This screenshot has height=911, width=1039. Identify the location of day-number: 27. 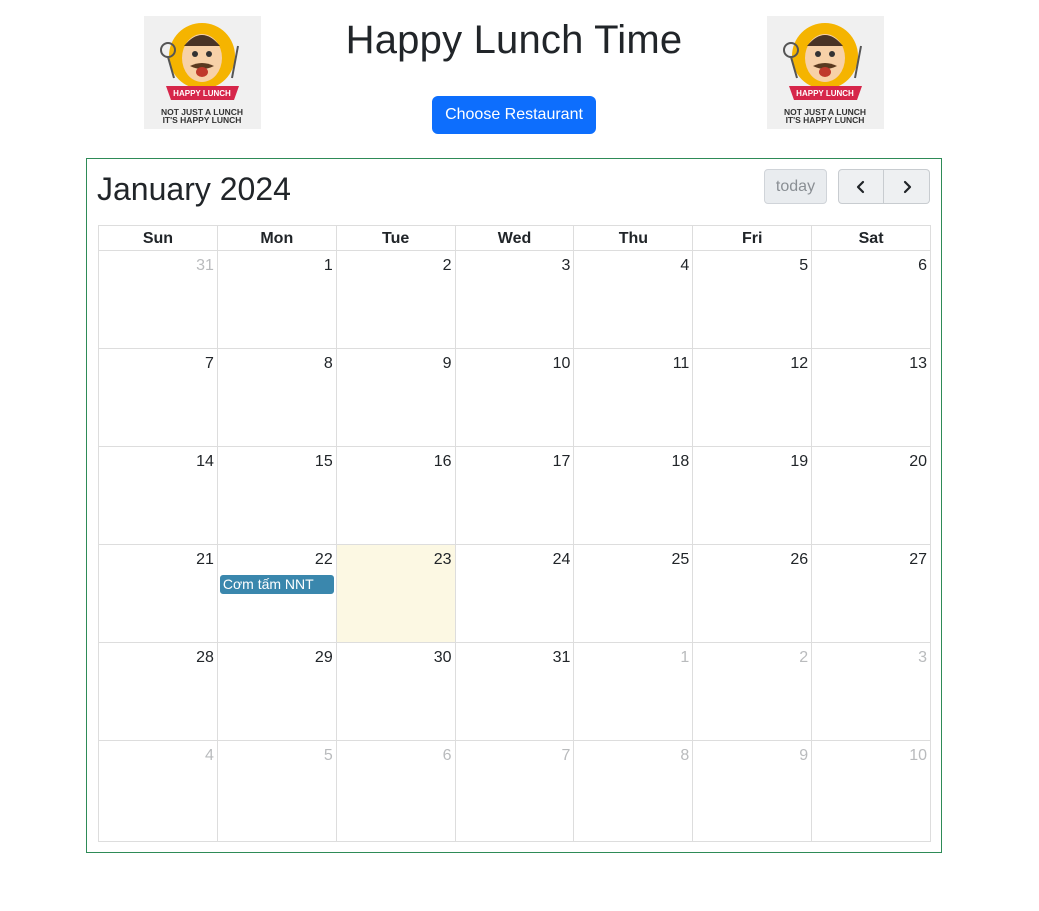
(918, 559).